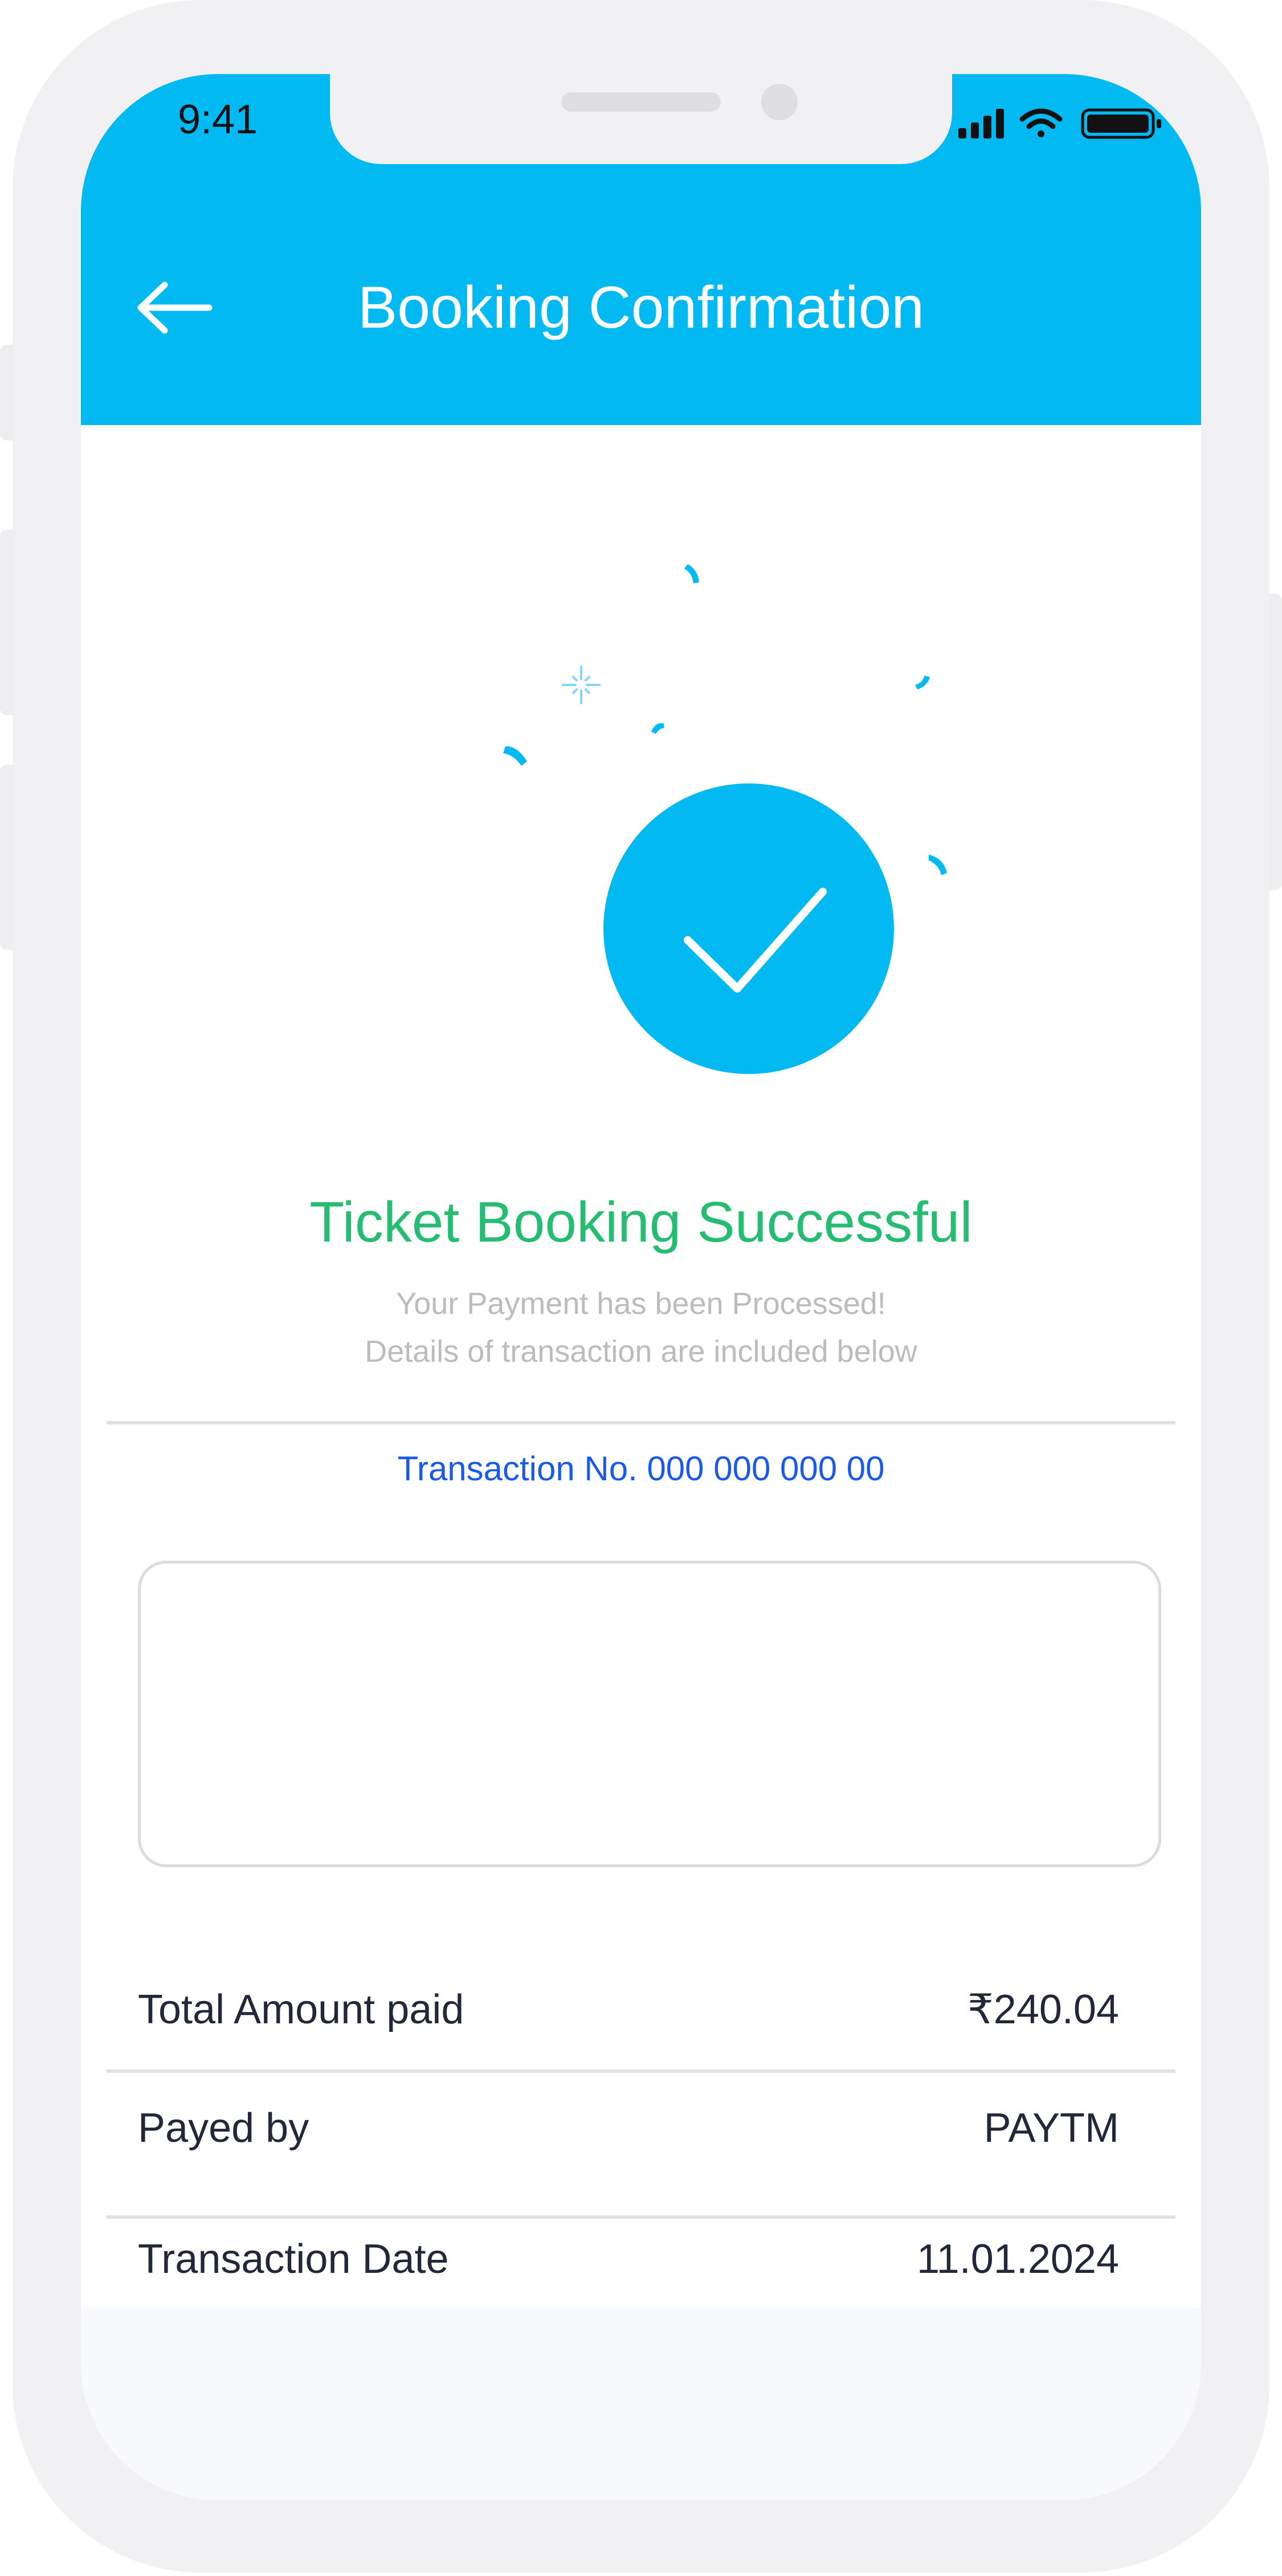 The image size is (1282, 2576). What do you see at coordinates (7, 858) in the screenshot?
I see `phone-side-button-volume-down` at bounding box center [7, 858].